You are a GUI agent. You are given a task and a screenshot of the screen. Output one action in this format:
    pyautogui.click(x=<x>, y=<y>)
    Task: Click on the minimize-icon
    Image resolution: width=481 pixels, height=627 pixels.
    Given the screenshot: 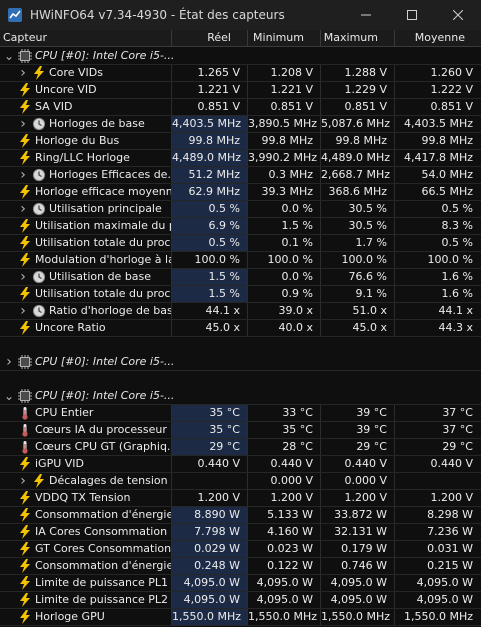 What is the action you would take?
    pyautogui.click(x=366, y=15)
    